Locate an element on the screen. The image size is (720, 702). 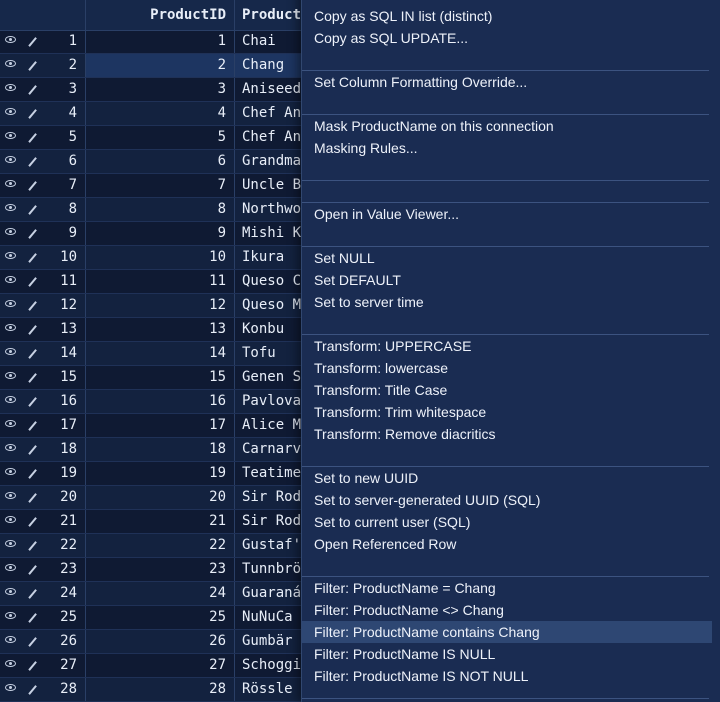
cell-productname: Tofu is located at coordinates (270, 353).